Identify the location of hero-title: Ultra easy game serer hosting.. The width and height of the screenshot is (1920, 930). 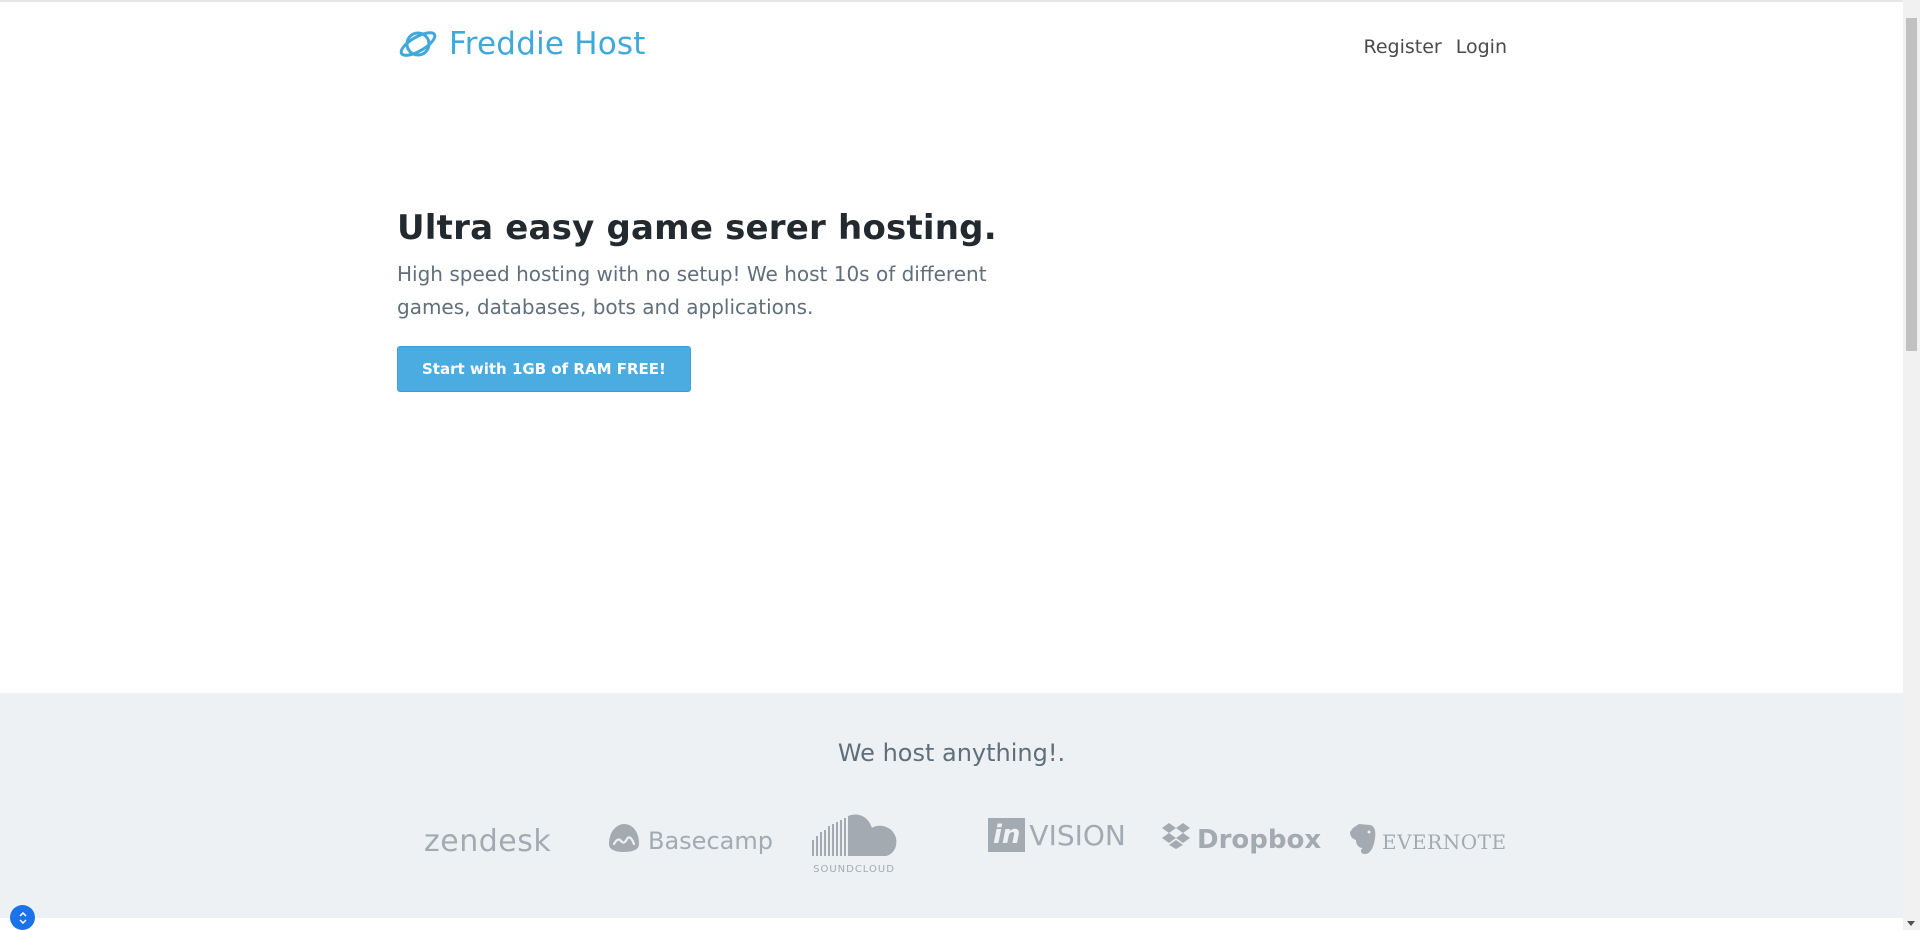
(697, 228).